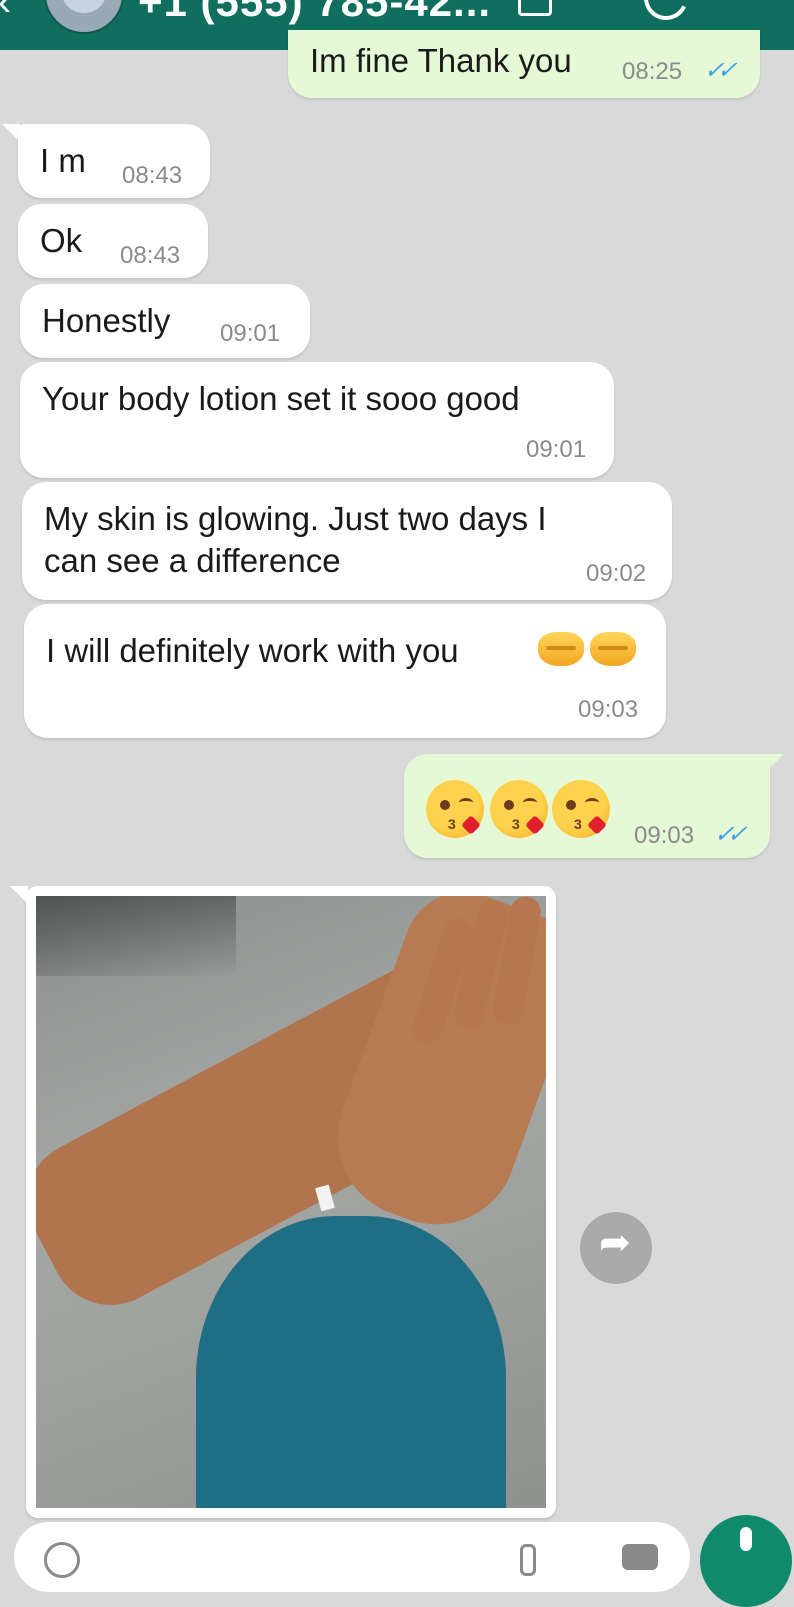 The image size is (794, 1607). I want to click on message-time: 09:02, so click(616, 573).